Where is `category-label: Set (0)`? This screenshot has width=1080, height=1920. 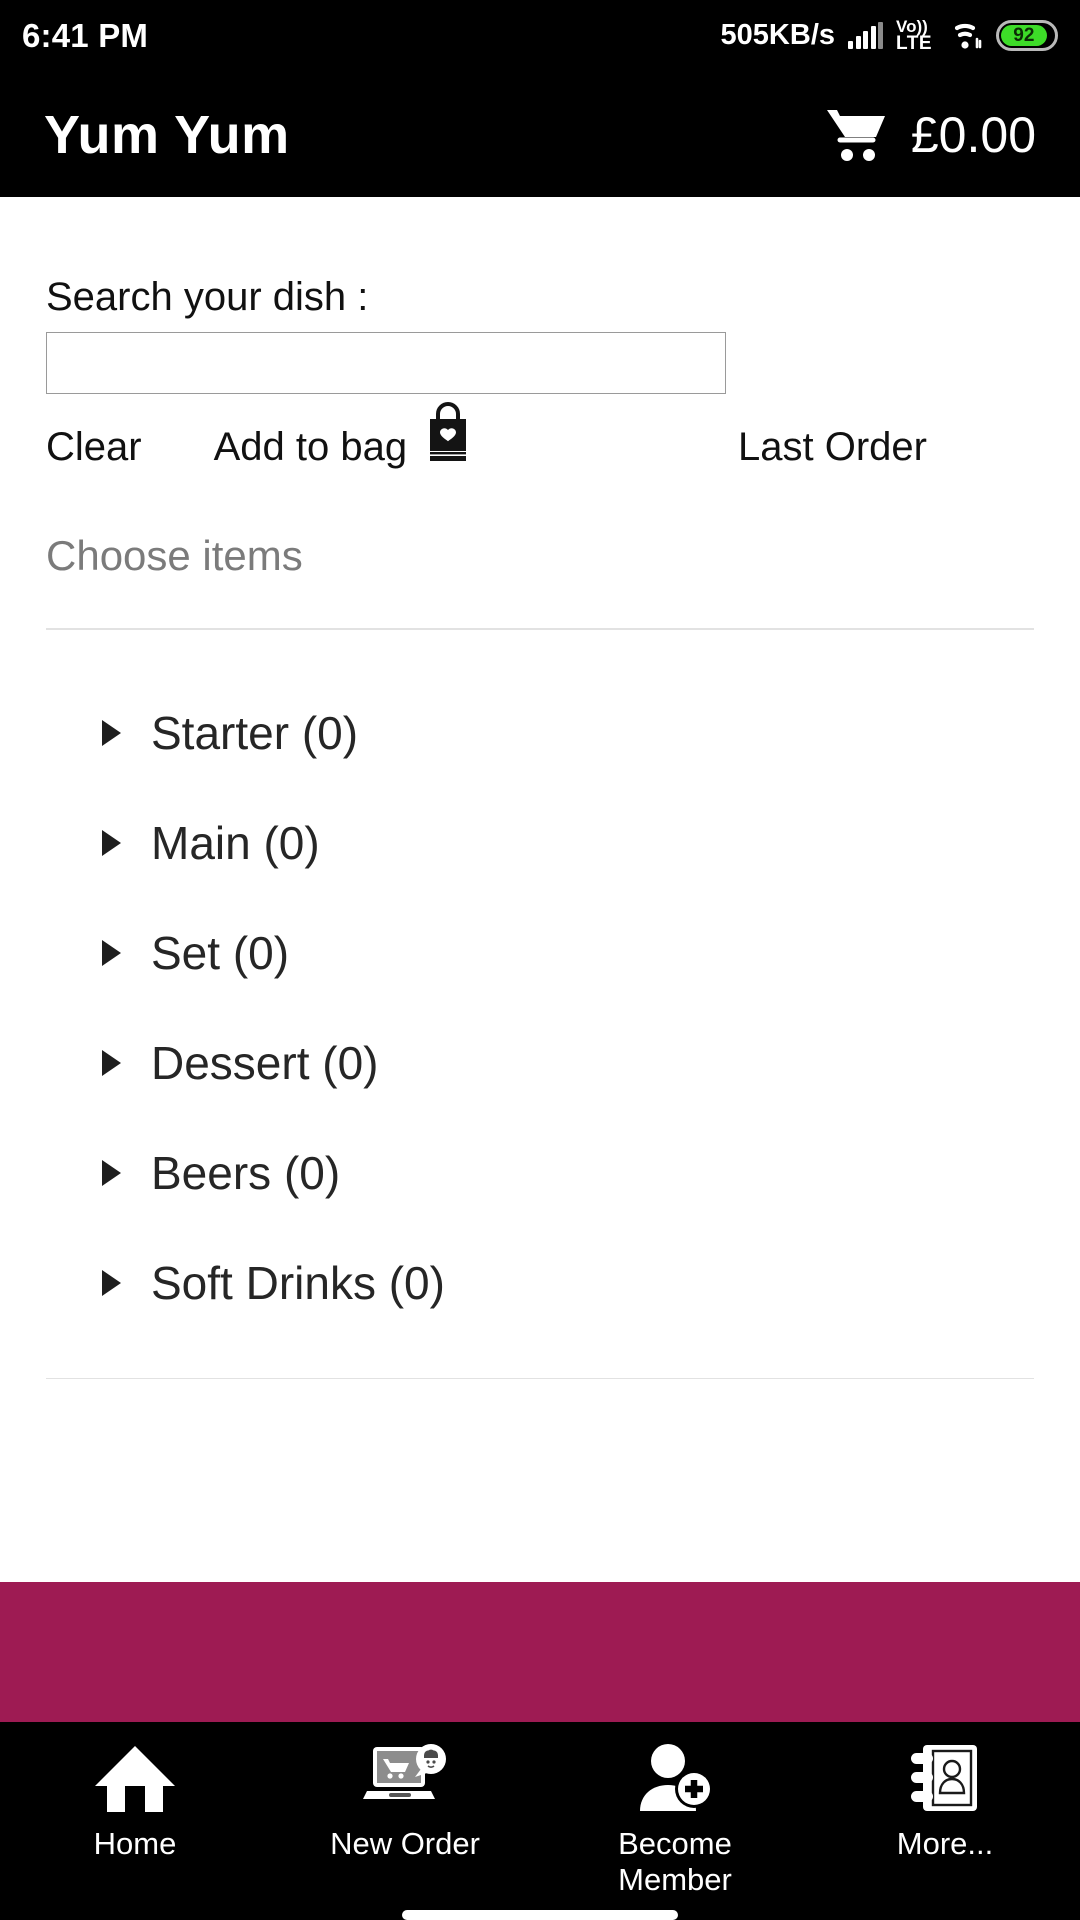
category-label: Set (0) is located at coordinates (220, 952).